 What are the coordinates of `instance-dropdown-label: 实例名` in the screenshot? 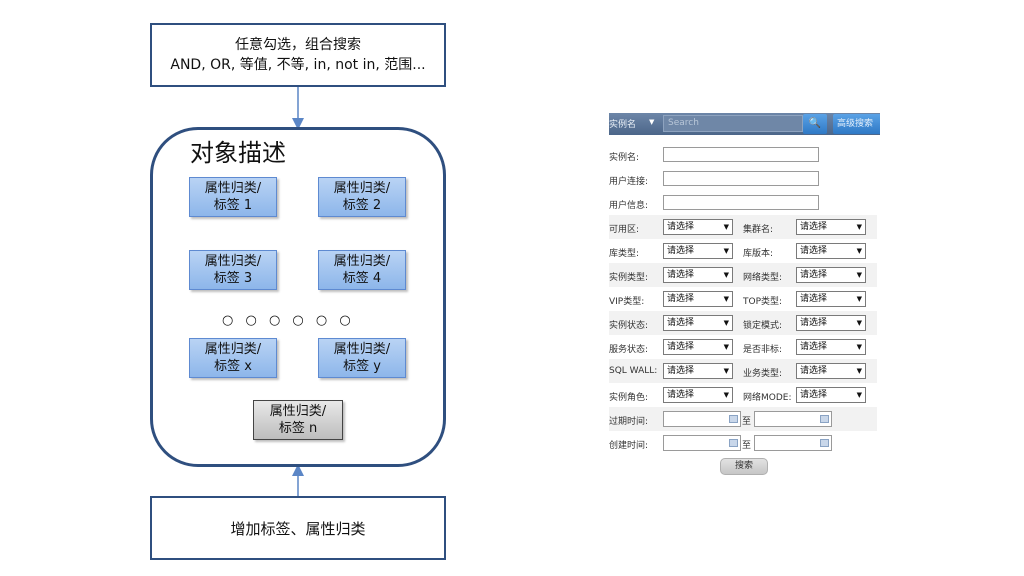 It's located at (622, 123).